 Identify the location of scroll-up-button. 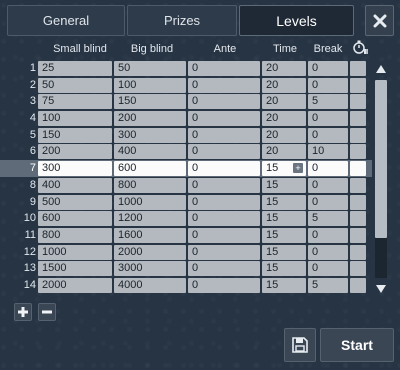
(381, 69).